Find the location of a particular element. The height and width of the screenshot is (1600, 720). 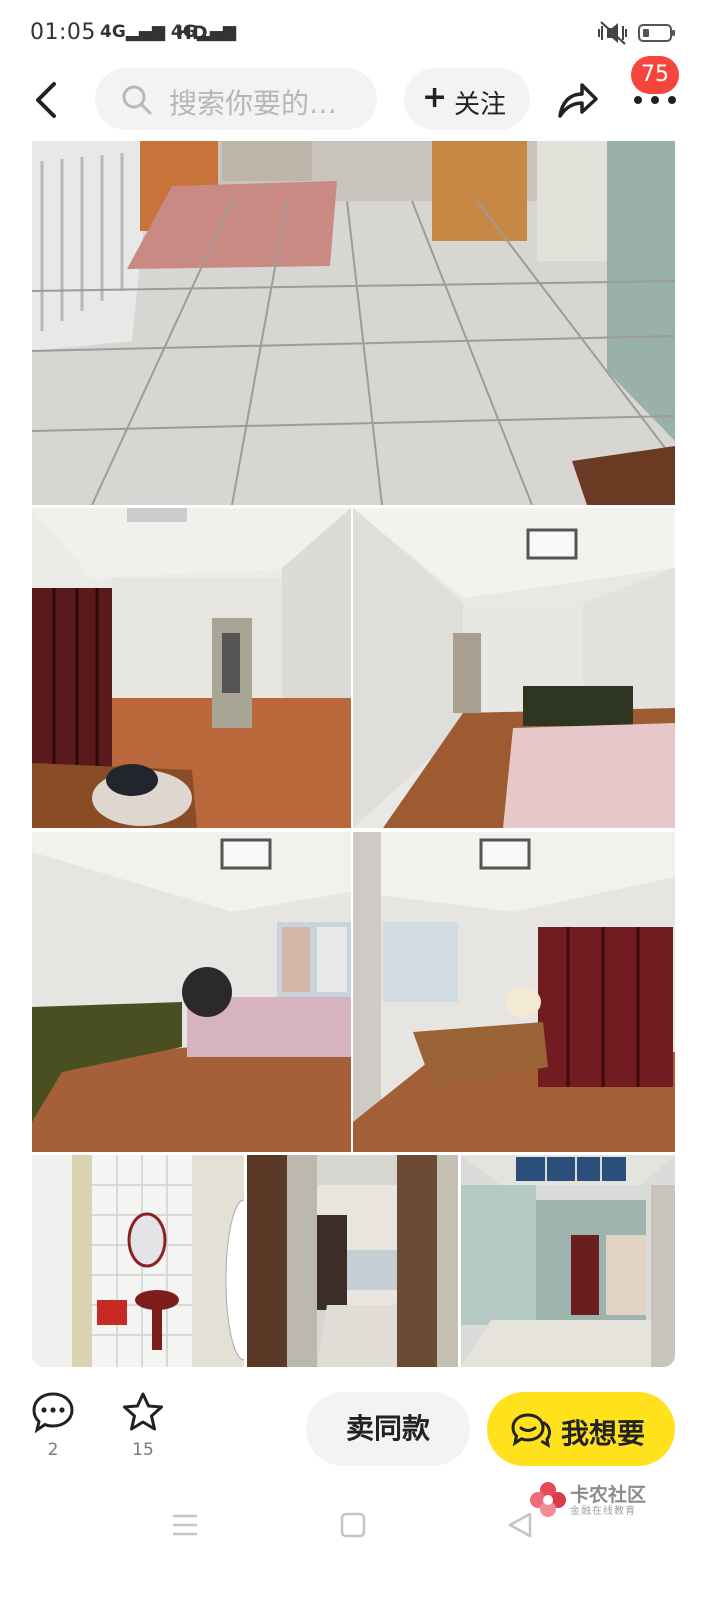

system-nav-bar is located at coordinates (360, 1550).